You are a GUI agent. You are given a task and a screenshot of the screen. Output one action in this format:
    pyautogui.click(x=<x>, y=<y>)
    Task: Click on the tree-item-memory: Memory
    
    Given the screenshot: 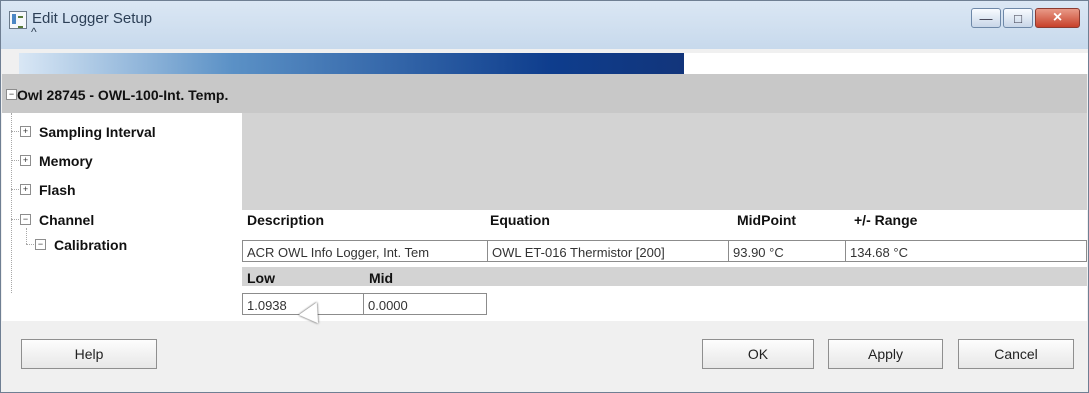 What is the action you would take?
    pyautogui.click(x=66, y=161)
    